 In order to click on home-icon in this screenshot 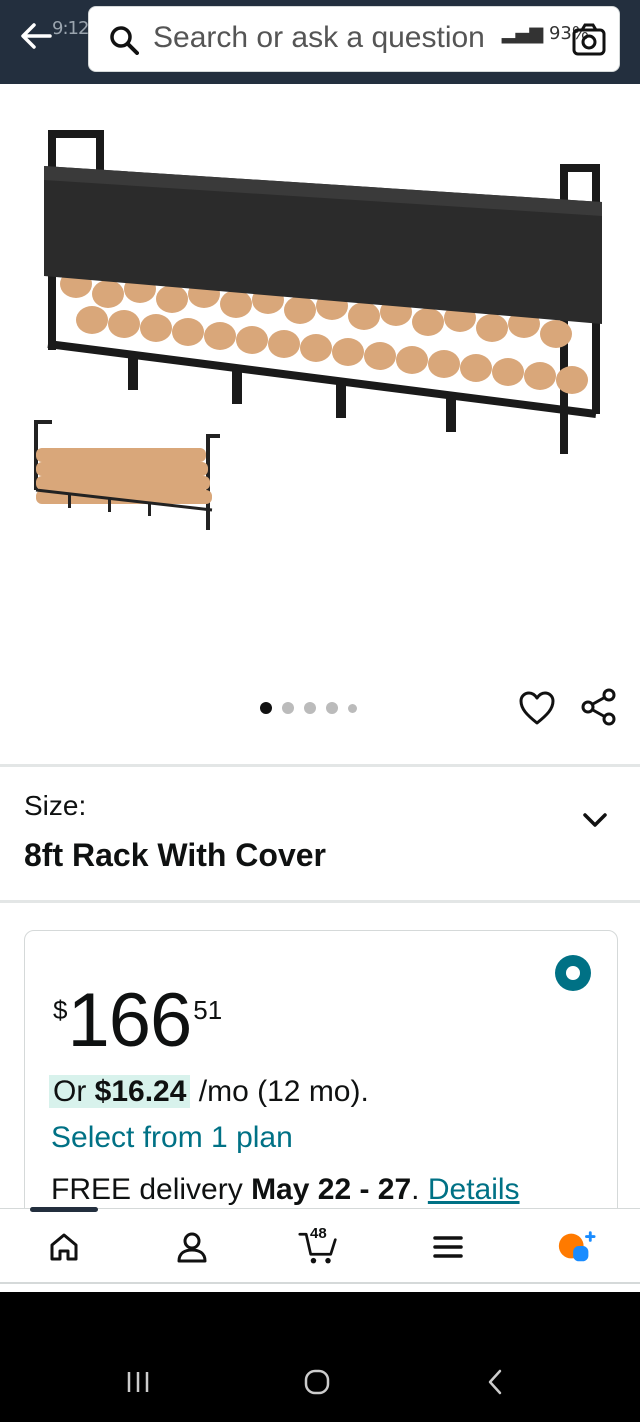, I will do `click(64, 1247)`.